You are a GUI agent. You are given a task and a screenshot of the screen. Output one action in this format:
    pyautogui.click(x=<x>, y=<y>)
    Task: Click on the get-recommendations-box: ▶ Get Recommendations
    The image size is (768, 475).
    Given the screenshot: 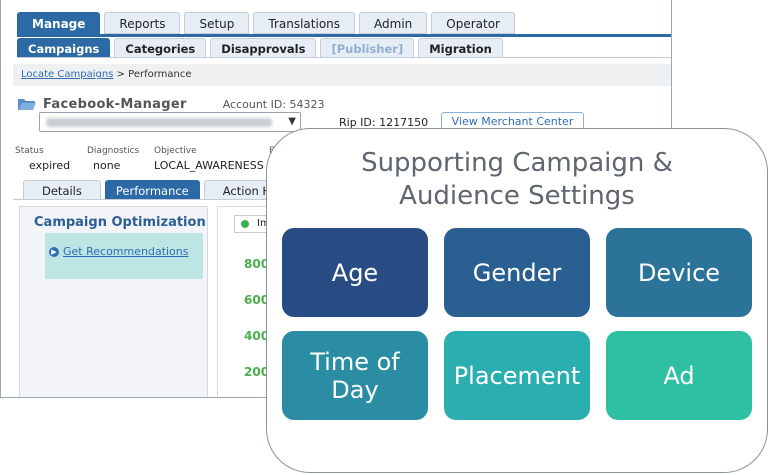 What is the action you would take?
    pyautogui.click(x=124, y=256)
    